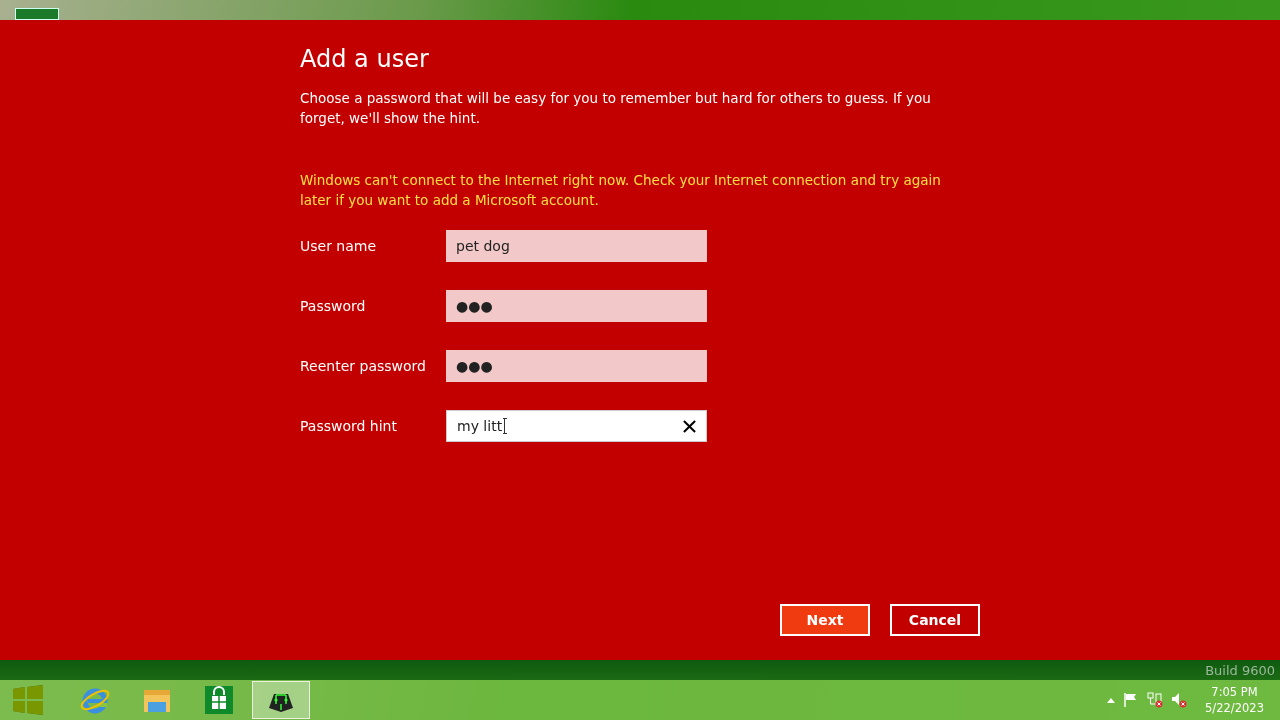 The image size is (1280, 720). Describe the element at coordinates (576, 246) in the screenshot. I see `input-field: pet dog` at that location.